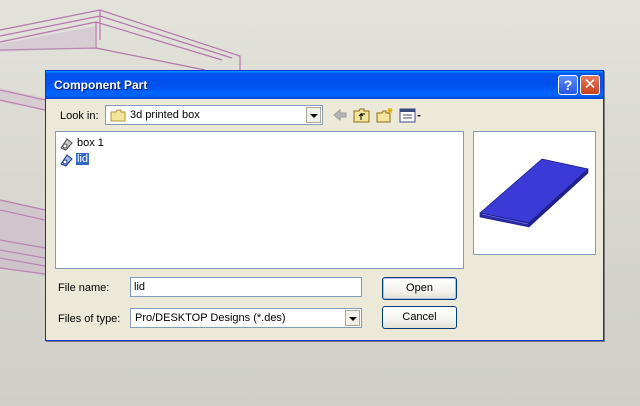 The height and width of the screenshot is (406, 640). I want to click on title-bar: Component Part ? ✕, so click(324, 85).